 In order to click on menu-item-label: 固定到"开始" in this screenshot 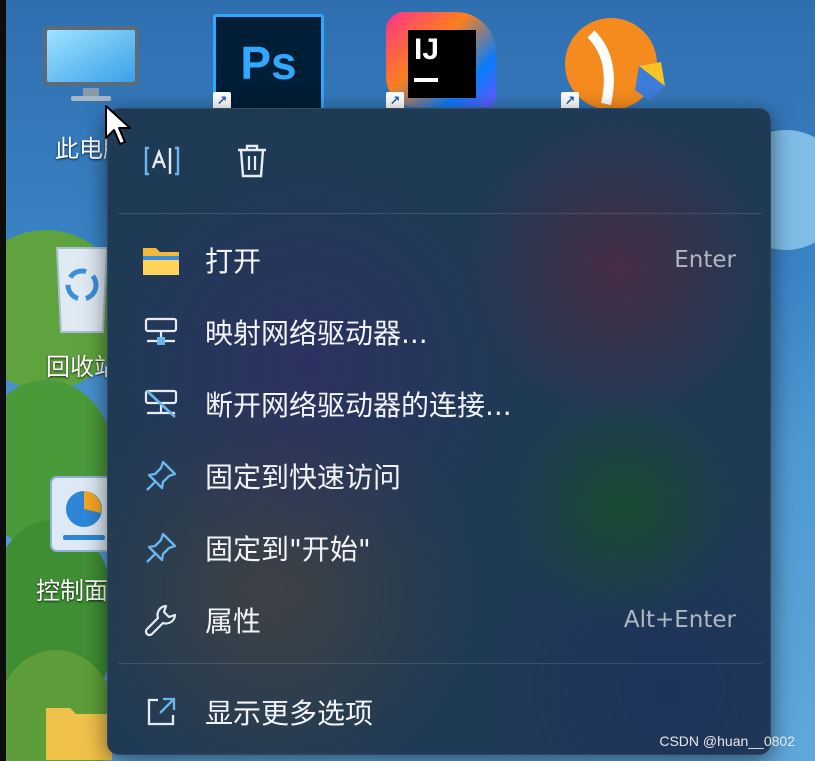, I will do `click(288, 549)`.